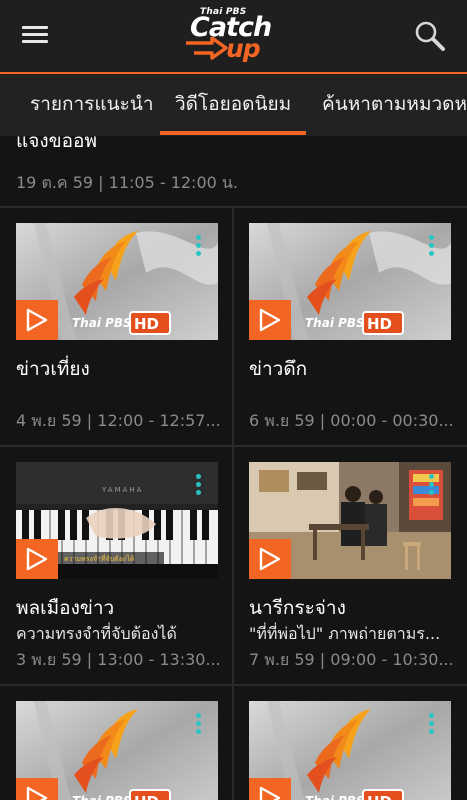 Image resolution: width=467 pixels, height=800 pixels. Describe the element at coordinates (207, 48) in the screenshot. I see `logo-arrow-icon` at that location.